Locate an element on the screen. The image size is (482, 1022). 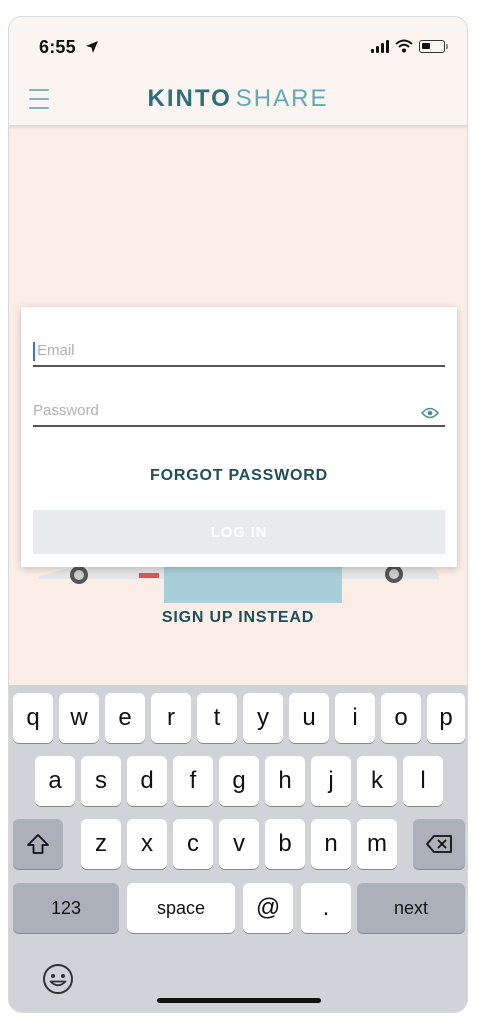
backspace-icon is located at coordinates (439, 844).